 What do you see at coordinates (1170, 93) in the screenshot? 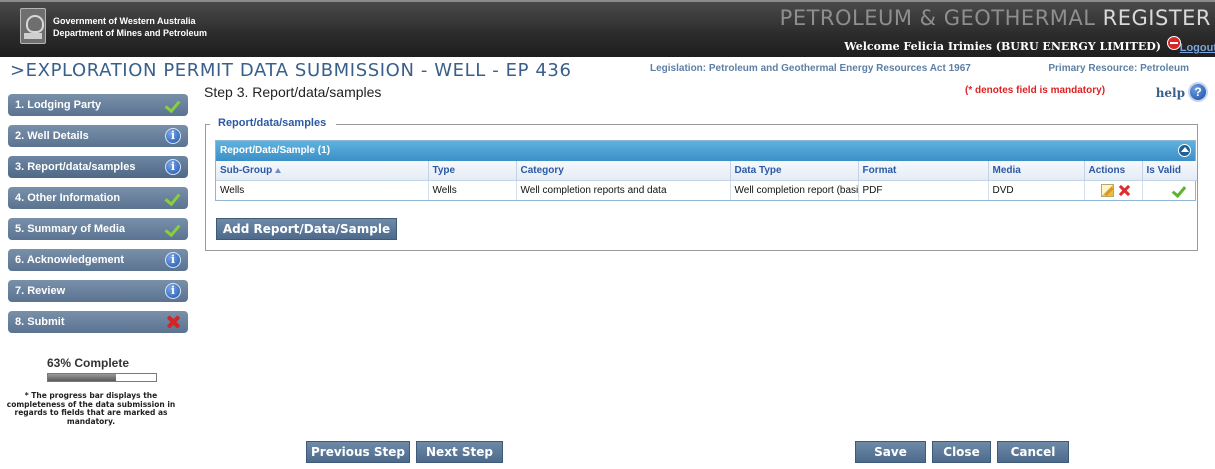
I see `help-link: help` at bounding box center [1170, 93].